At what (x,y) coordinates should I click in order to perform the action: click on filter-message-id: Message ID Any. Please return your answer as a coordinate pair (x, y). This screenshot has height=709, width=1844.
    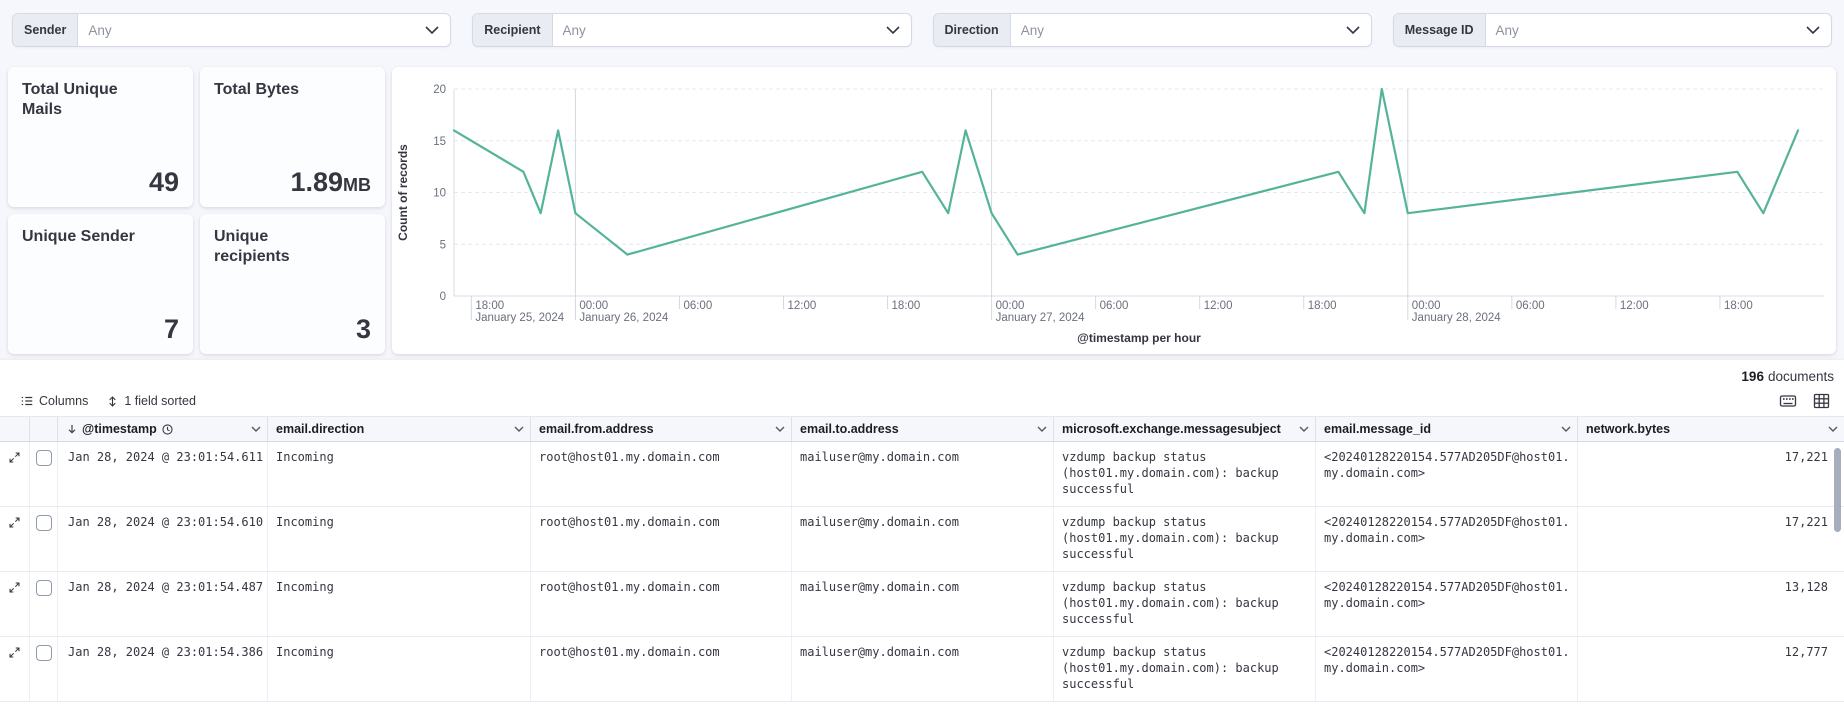
    Looking at the image, I should click on (1612, 30).